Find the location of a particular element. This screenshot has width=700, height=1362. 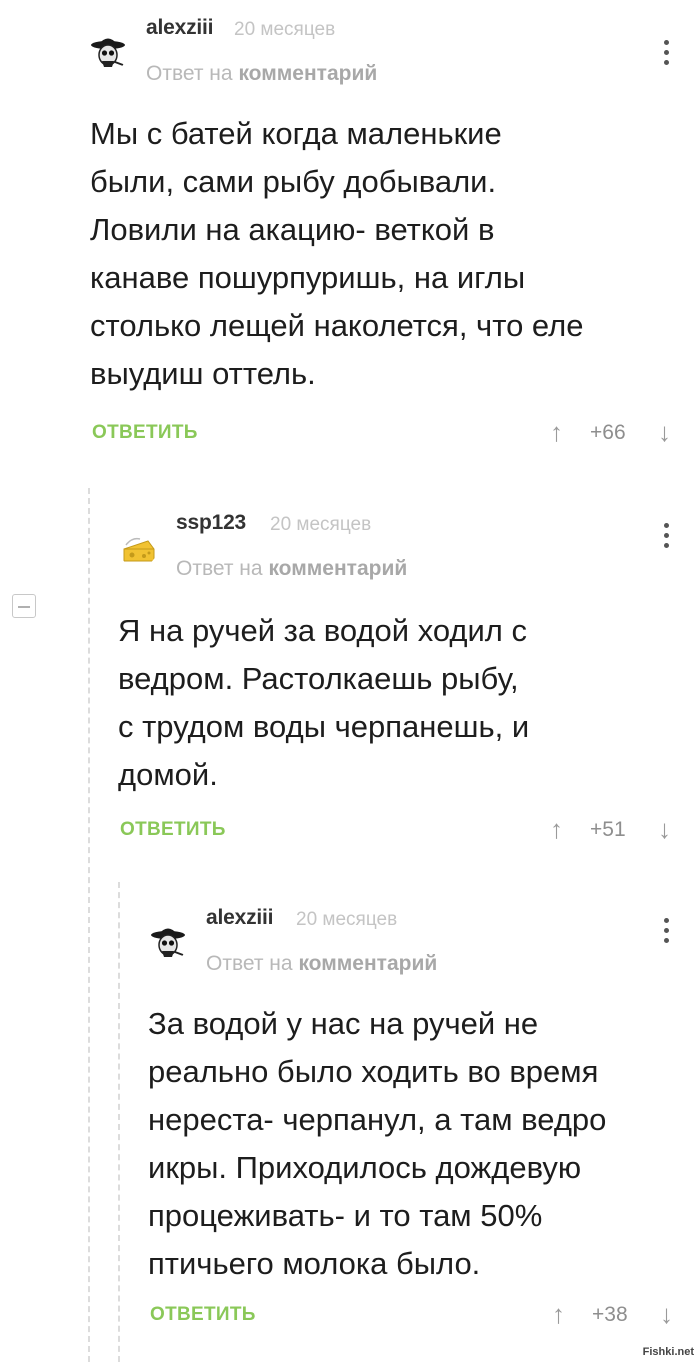

cheese-icon is located at coordinates (139, 549).